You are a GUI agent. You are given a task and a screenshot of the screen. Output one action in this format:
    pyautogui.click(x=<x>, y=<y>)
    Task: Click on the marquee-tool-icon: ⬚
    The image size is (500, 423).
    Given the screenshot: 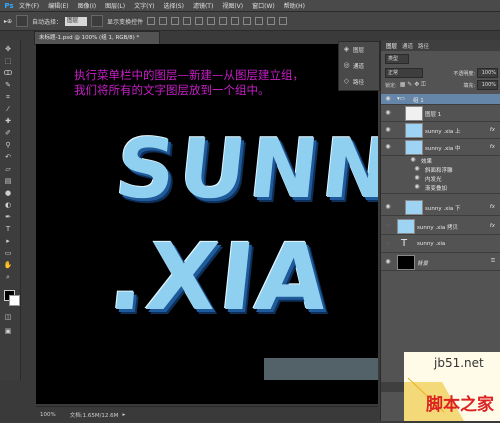 What is the action you would take?
    pyautogui.click(x=8, y=61)
    